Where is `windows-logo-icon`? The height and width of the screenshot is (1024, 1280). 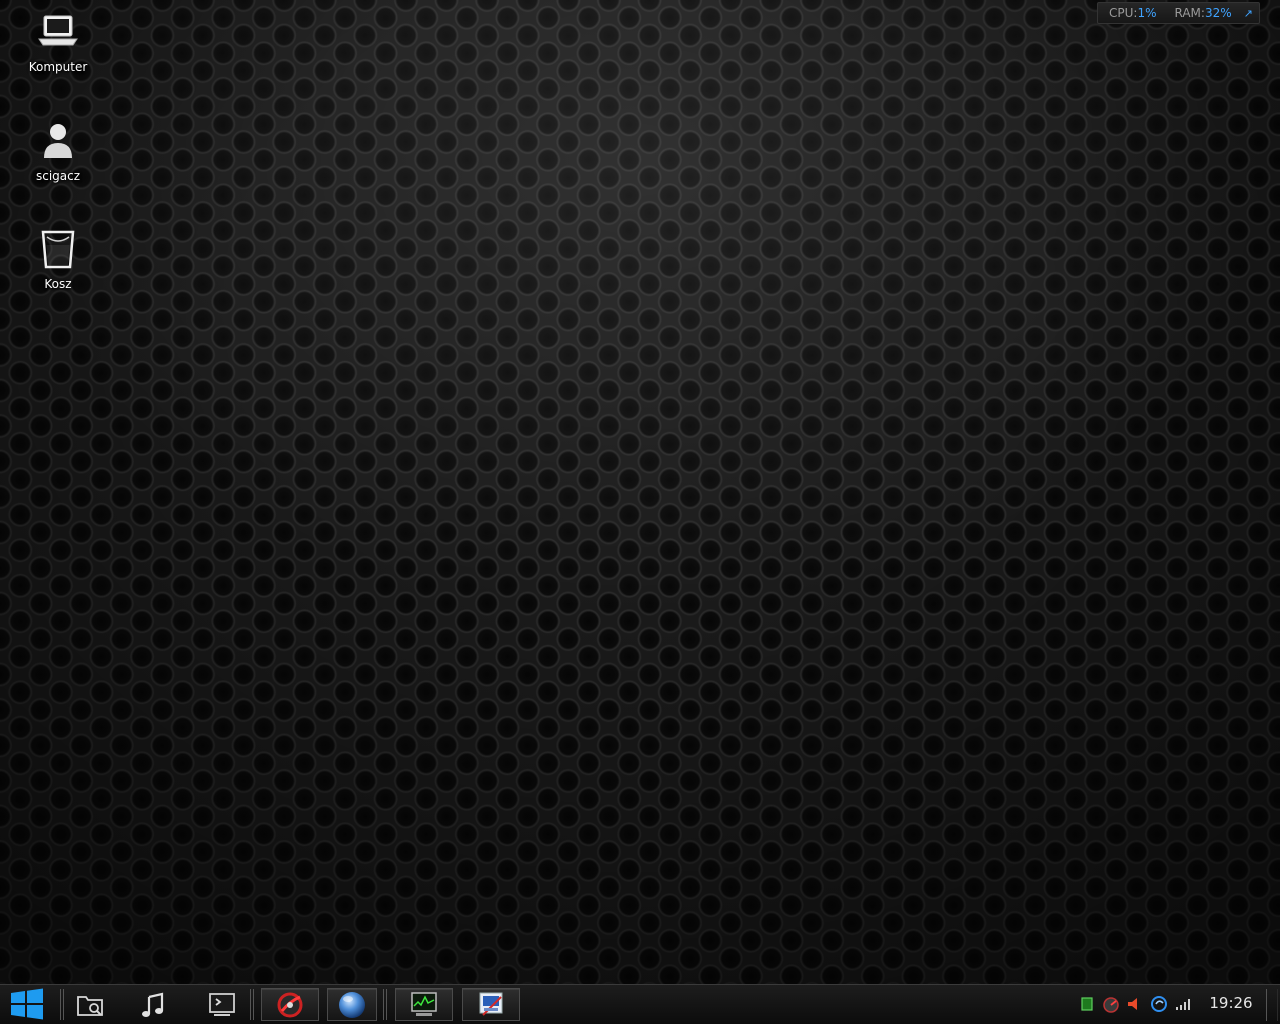 windows-logo-icon is located at coordinates (27, 1004).